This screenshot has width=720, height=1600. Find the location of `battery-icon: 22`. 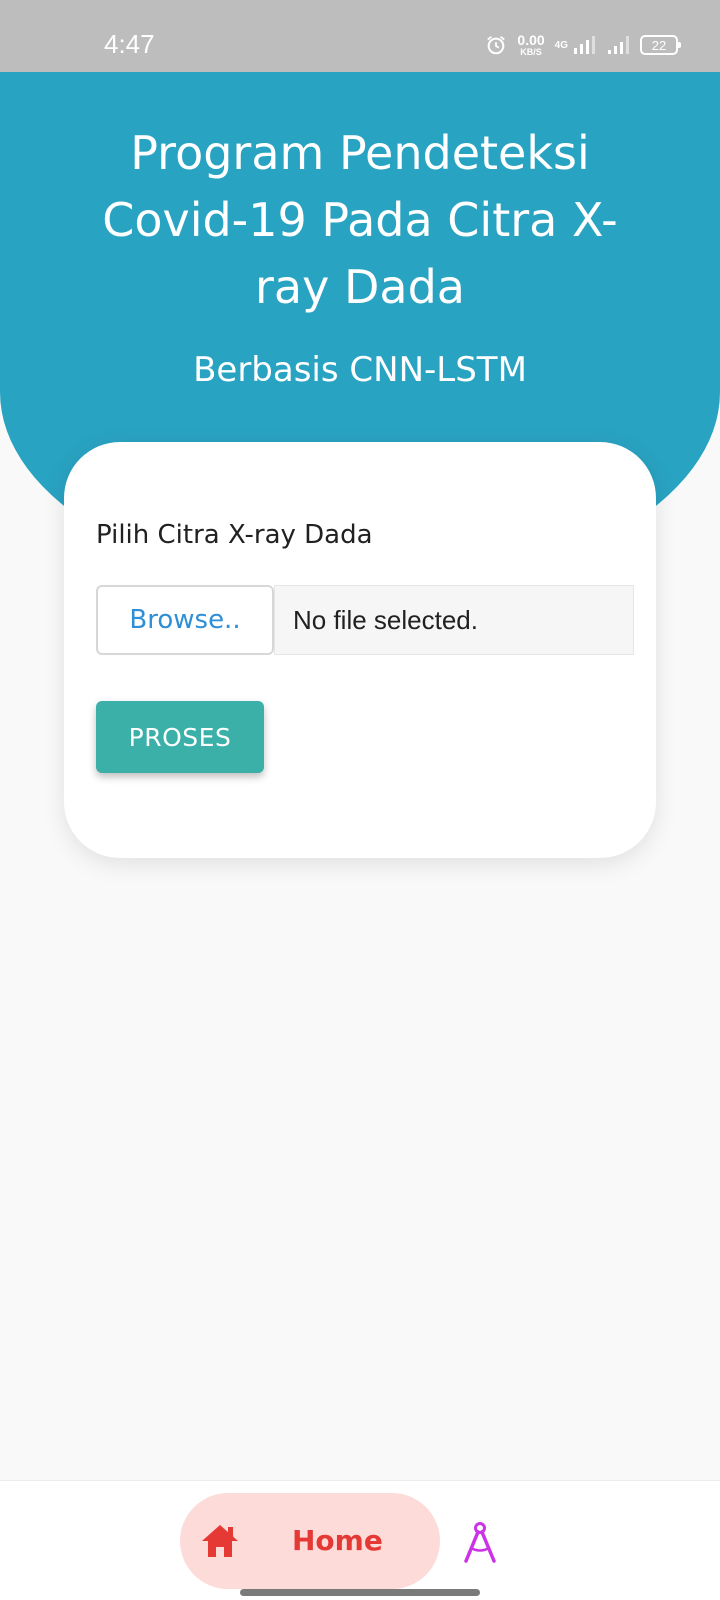

battery-icon: 22 is located at coordinates (660, 45).